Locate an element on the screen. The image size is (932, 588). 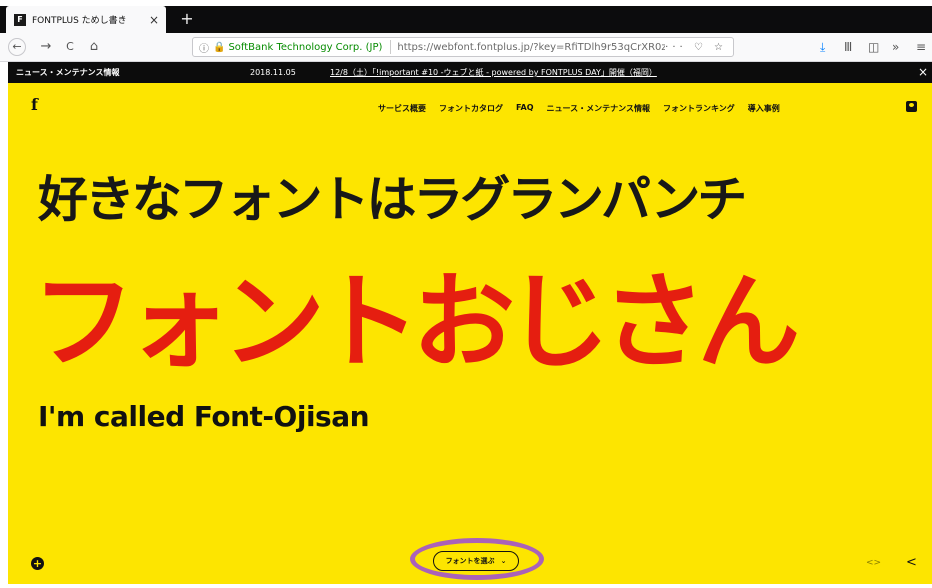
code-icon: <> is located at coordinates (873, 563).